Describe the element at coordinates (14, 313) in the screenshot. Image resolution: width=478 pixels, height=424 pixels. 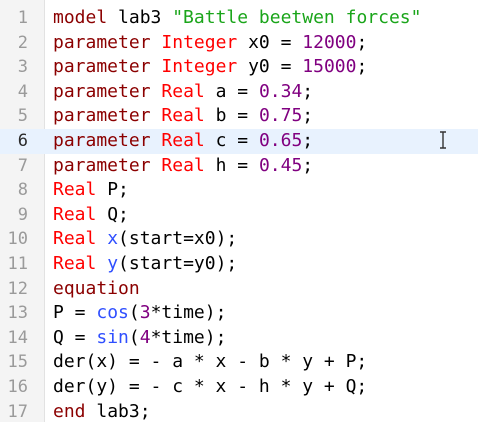
I see `line-number: 13` at that location.